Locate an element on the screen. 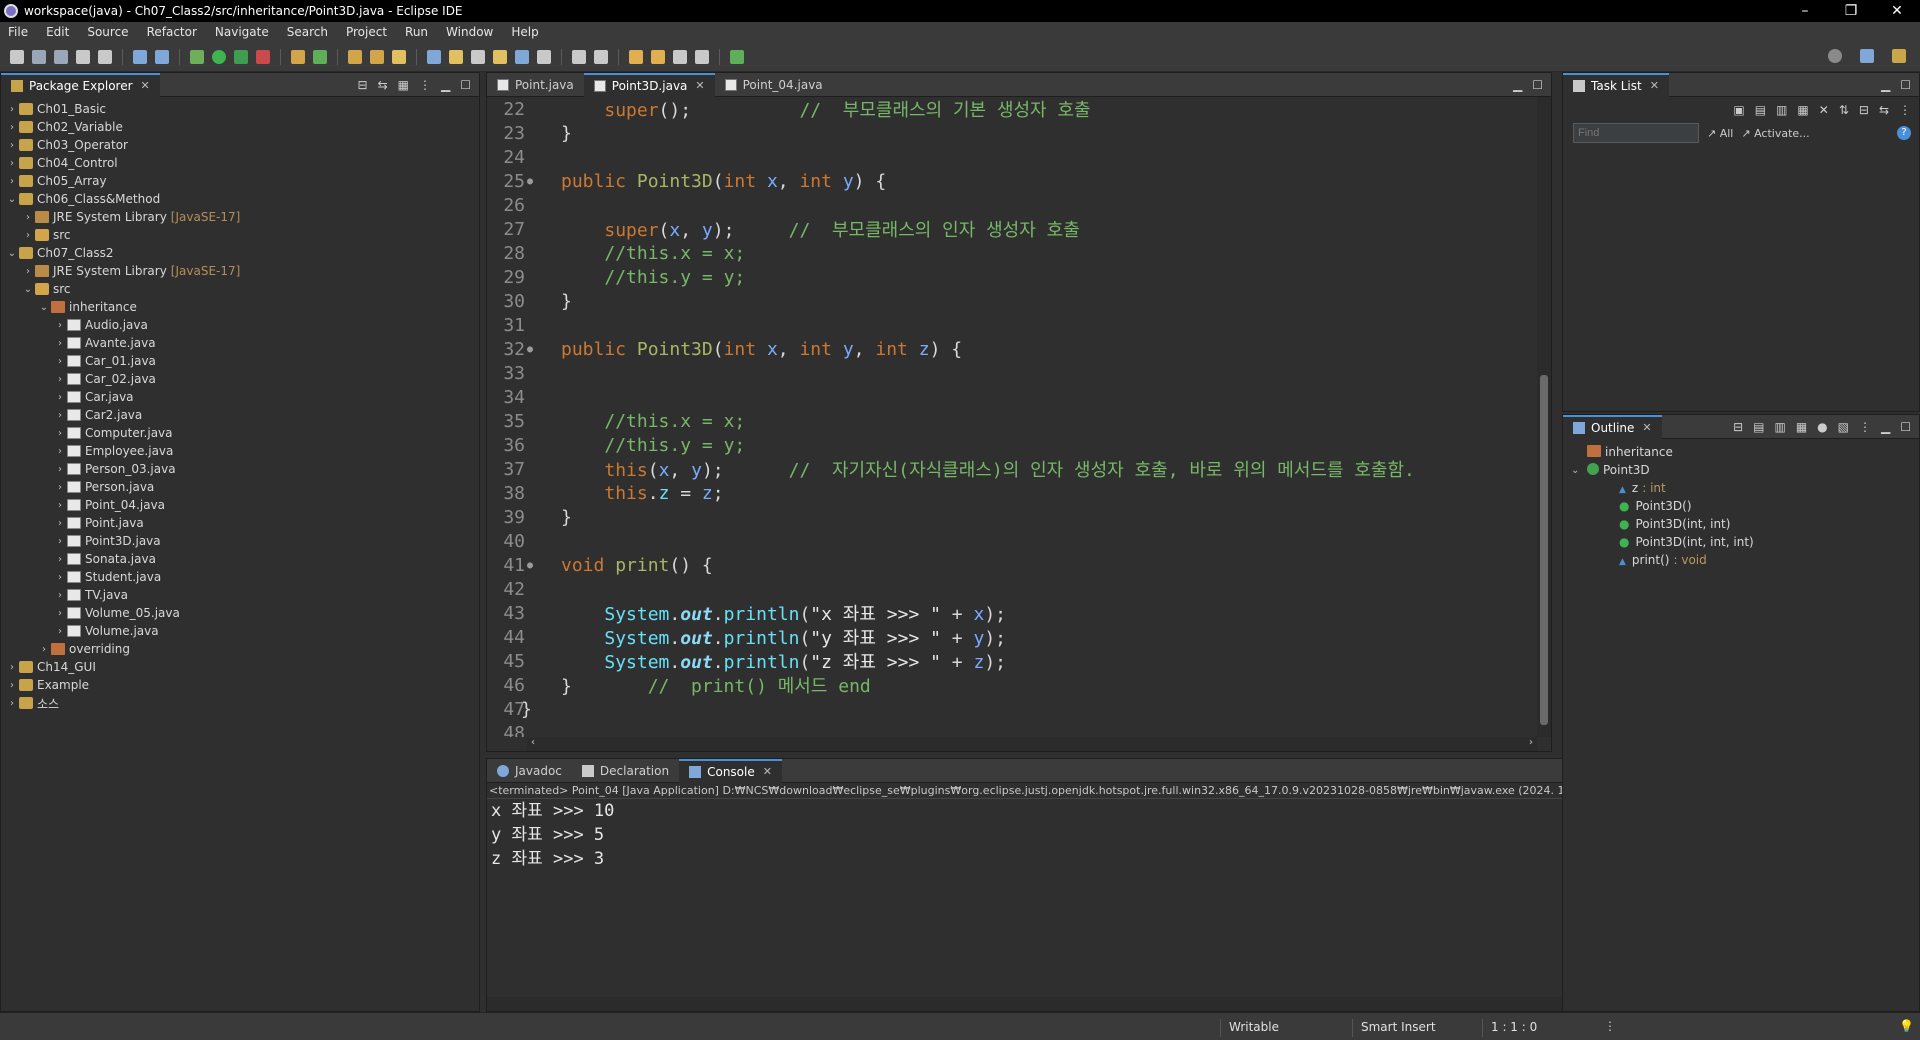 This screenshot has width=1920, height=1040. outline-item: ▲ z: int is located at coordinates (1741, 488).